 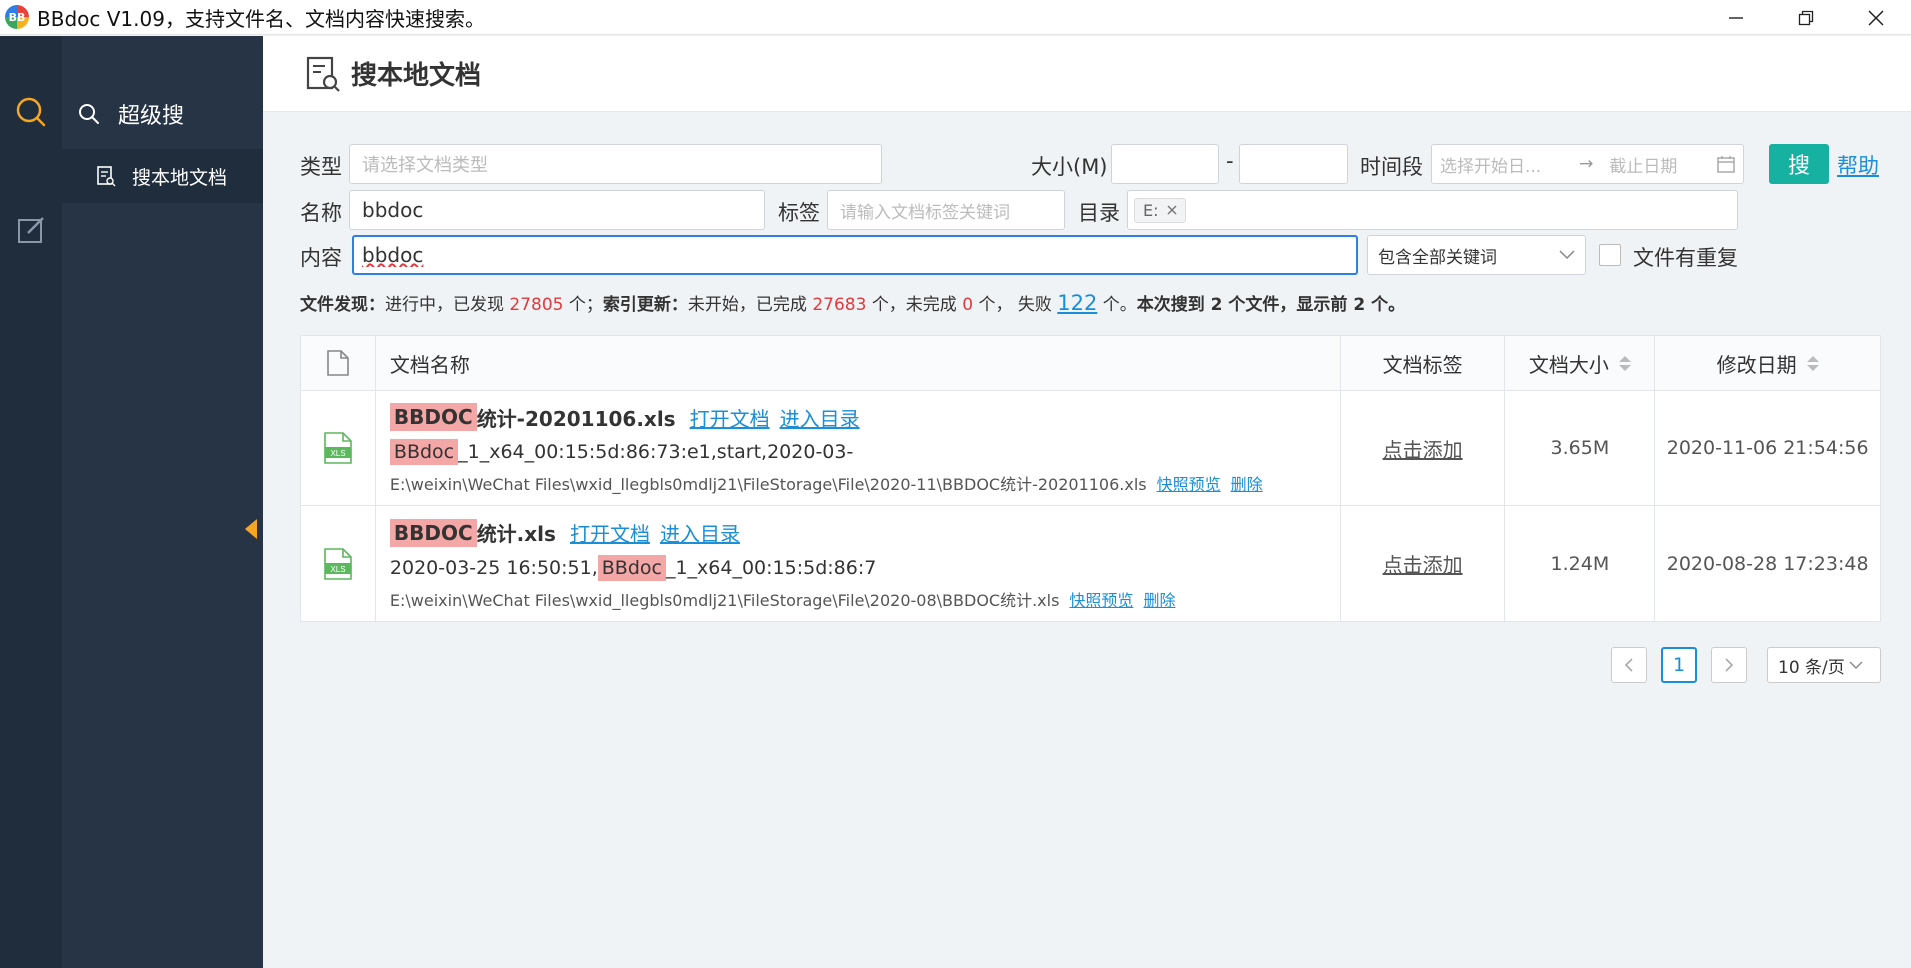 What do you see at coordinates (1799, 164) in the screenshot?
I see `search-button: 搜` at bounding box center [1799, 164].